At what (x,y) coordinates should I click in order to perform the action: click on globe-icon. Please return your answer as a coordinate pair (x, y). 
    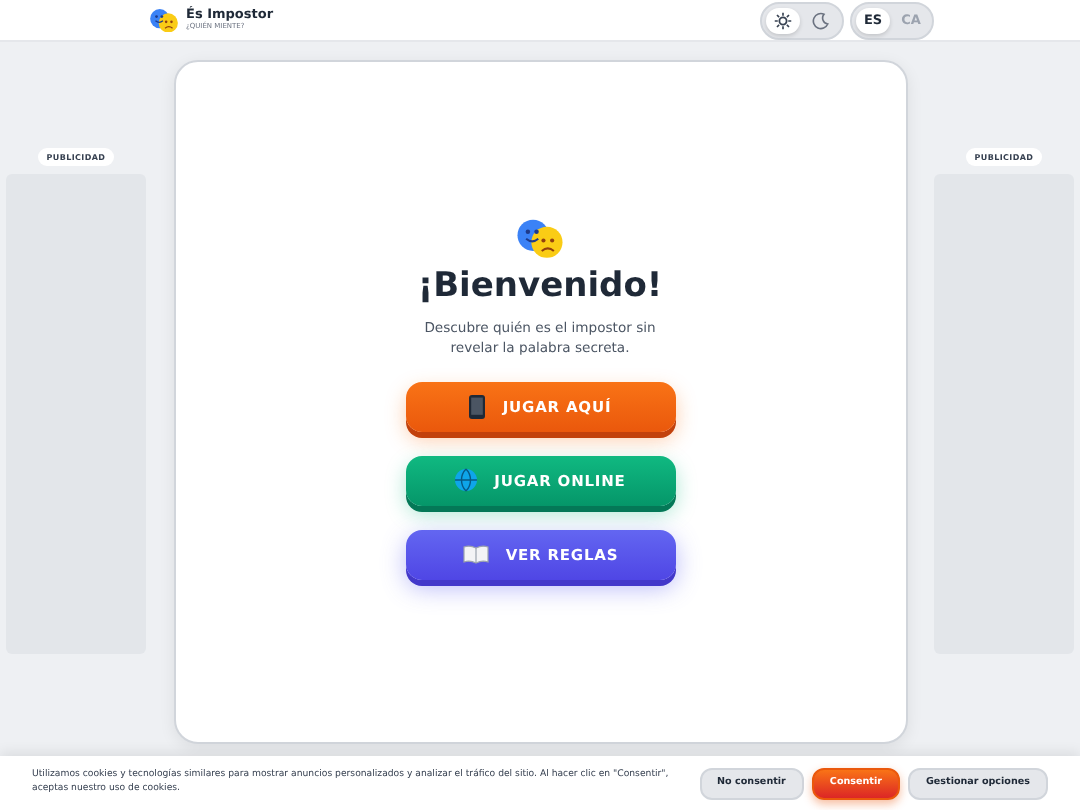
    Looking at the image, I should click on (466, 480).